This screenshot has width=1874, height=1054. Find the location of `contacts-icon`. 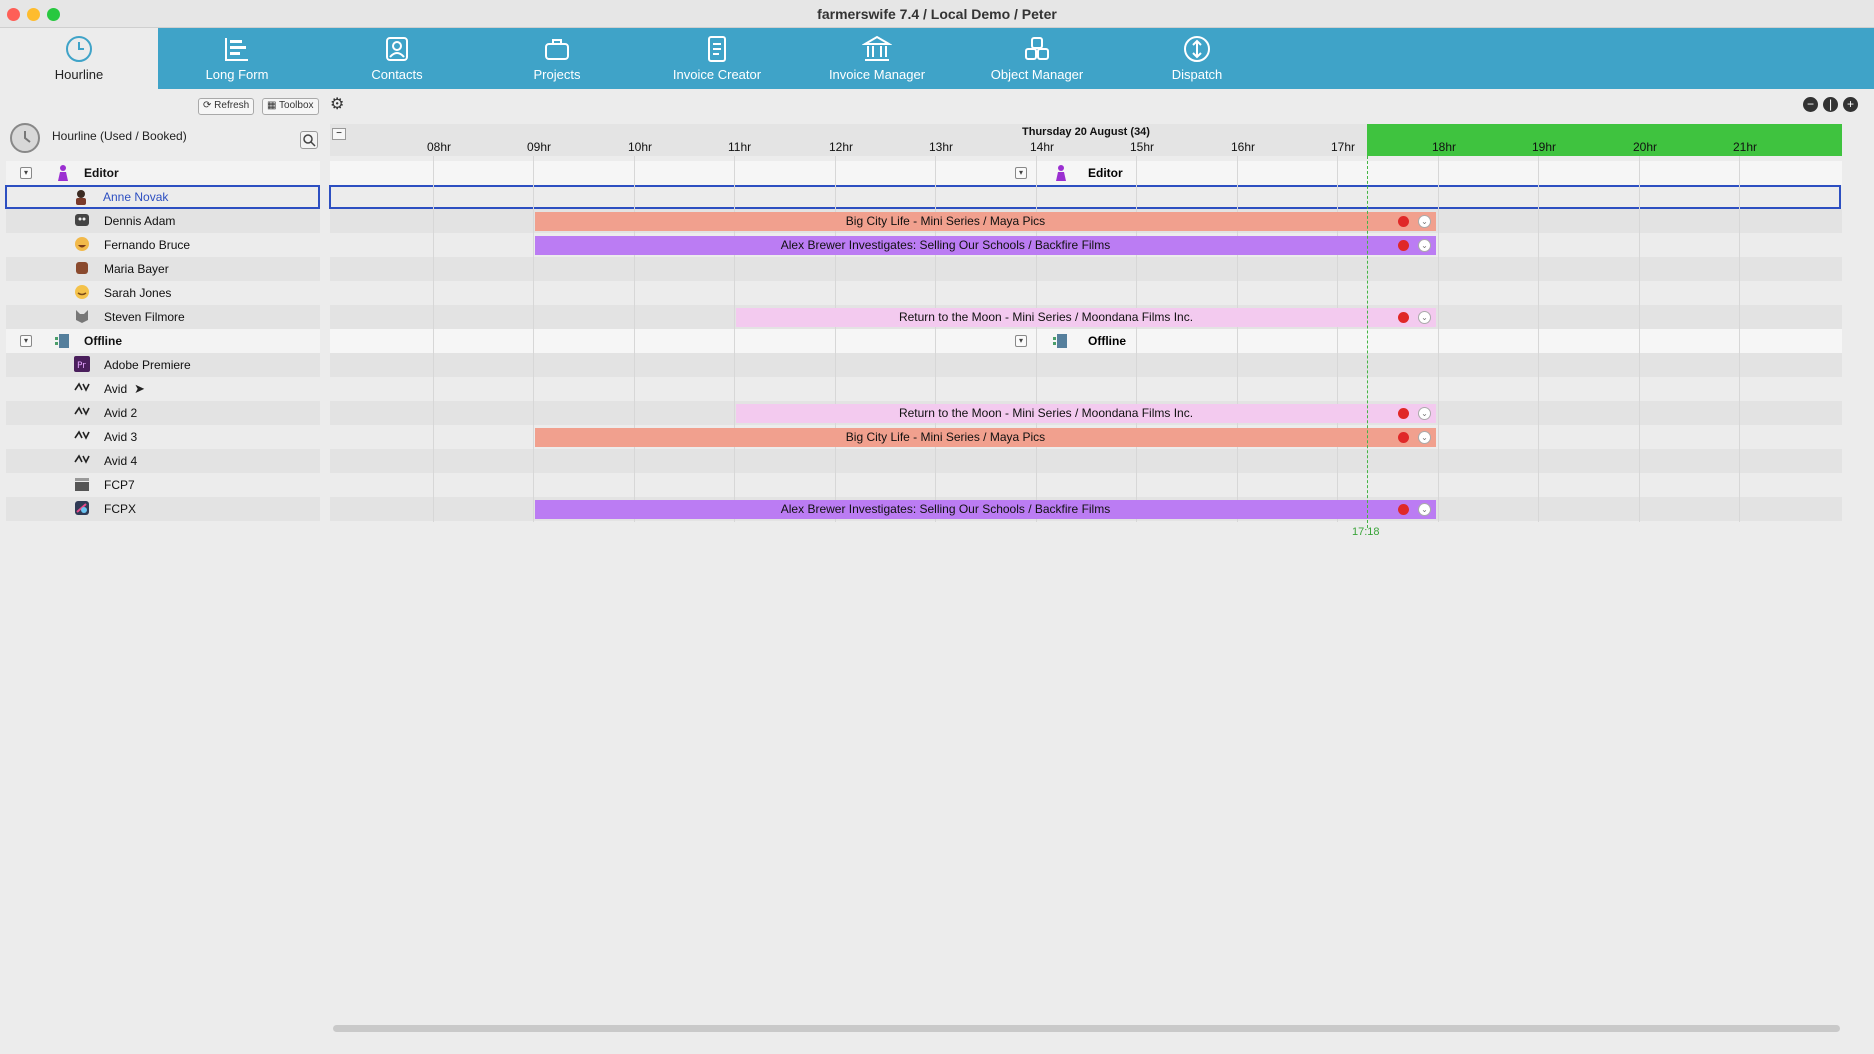

contacts-icon is located at coordinates (397, 49).